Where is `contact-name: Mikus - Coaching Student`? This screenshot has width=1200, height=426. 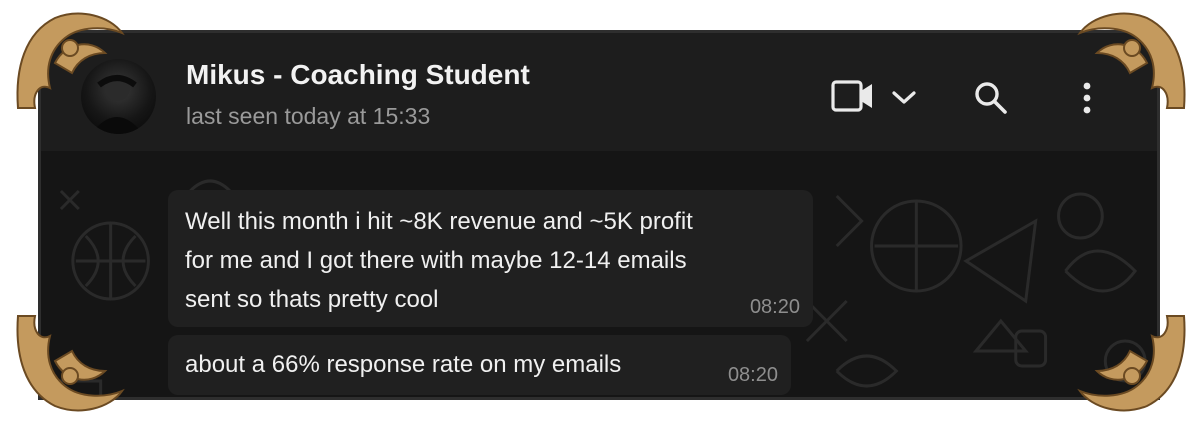
contact-name: Mikus - Coaching Student is located at coordinates (358, 75).